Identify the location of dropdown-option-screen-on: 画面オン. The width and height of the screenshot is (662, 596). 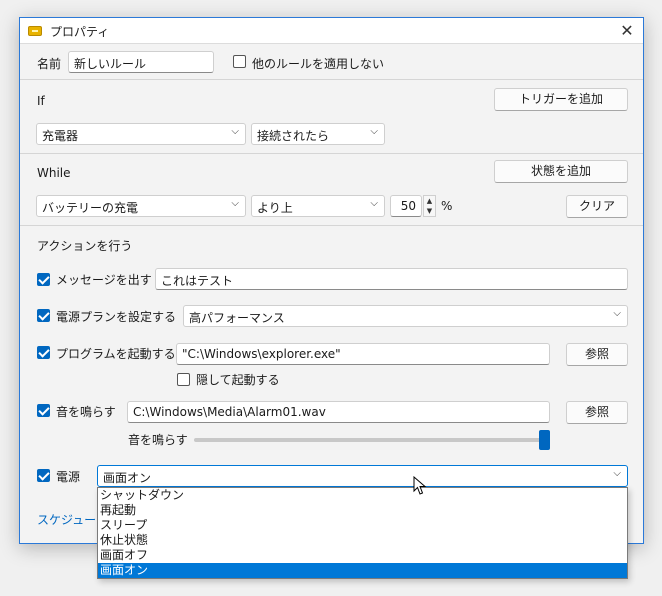
(362, 570).